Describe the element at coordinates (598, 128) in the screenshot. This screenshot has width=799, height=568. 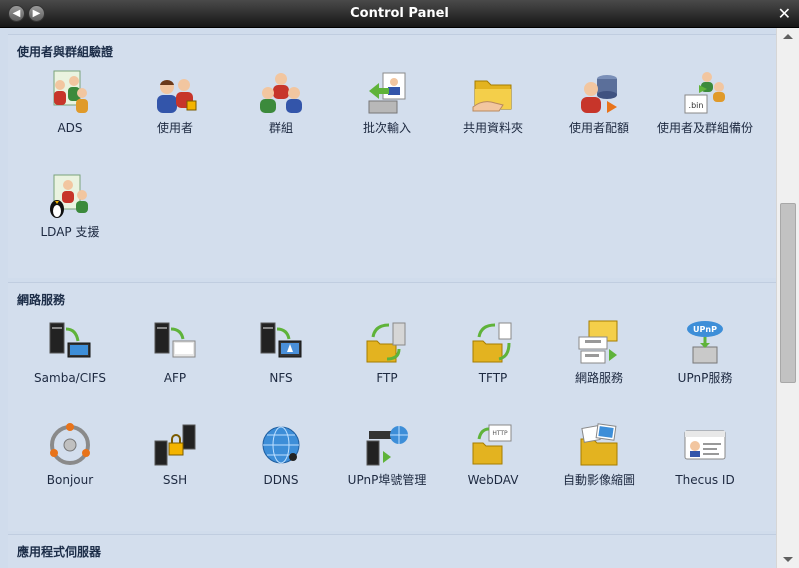
I see `item-label: 使用者配額` at that location.